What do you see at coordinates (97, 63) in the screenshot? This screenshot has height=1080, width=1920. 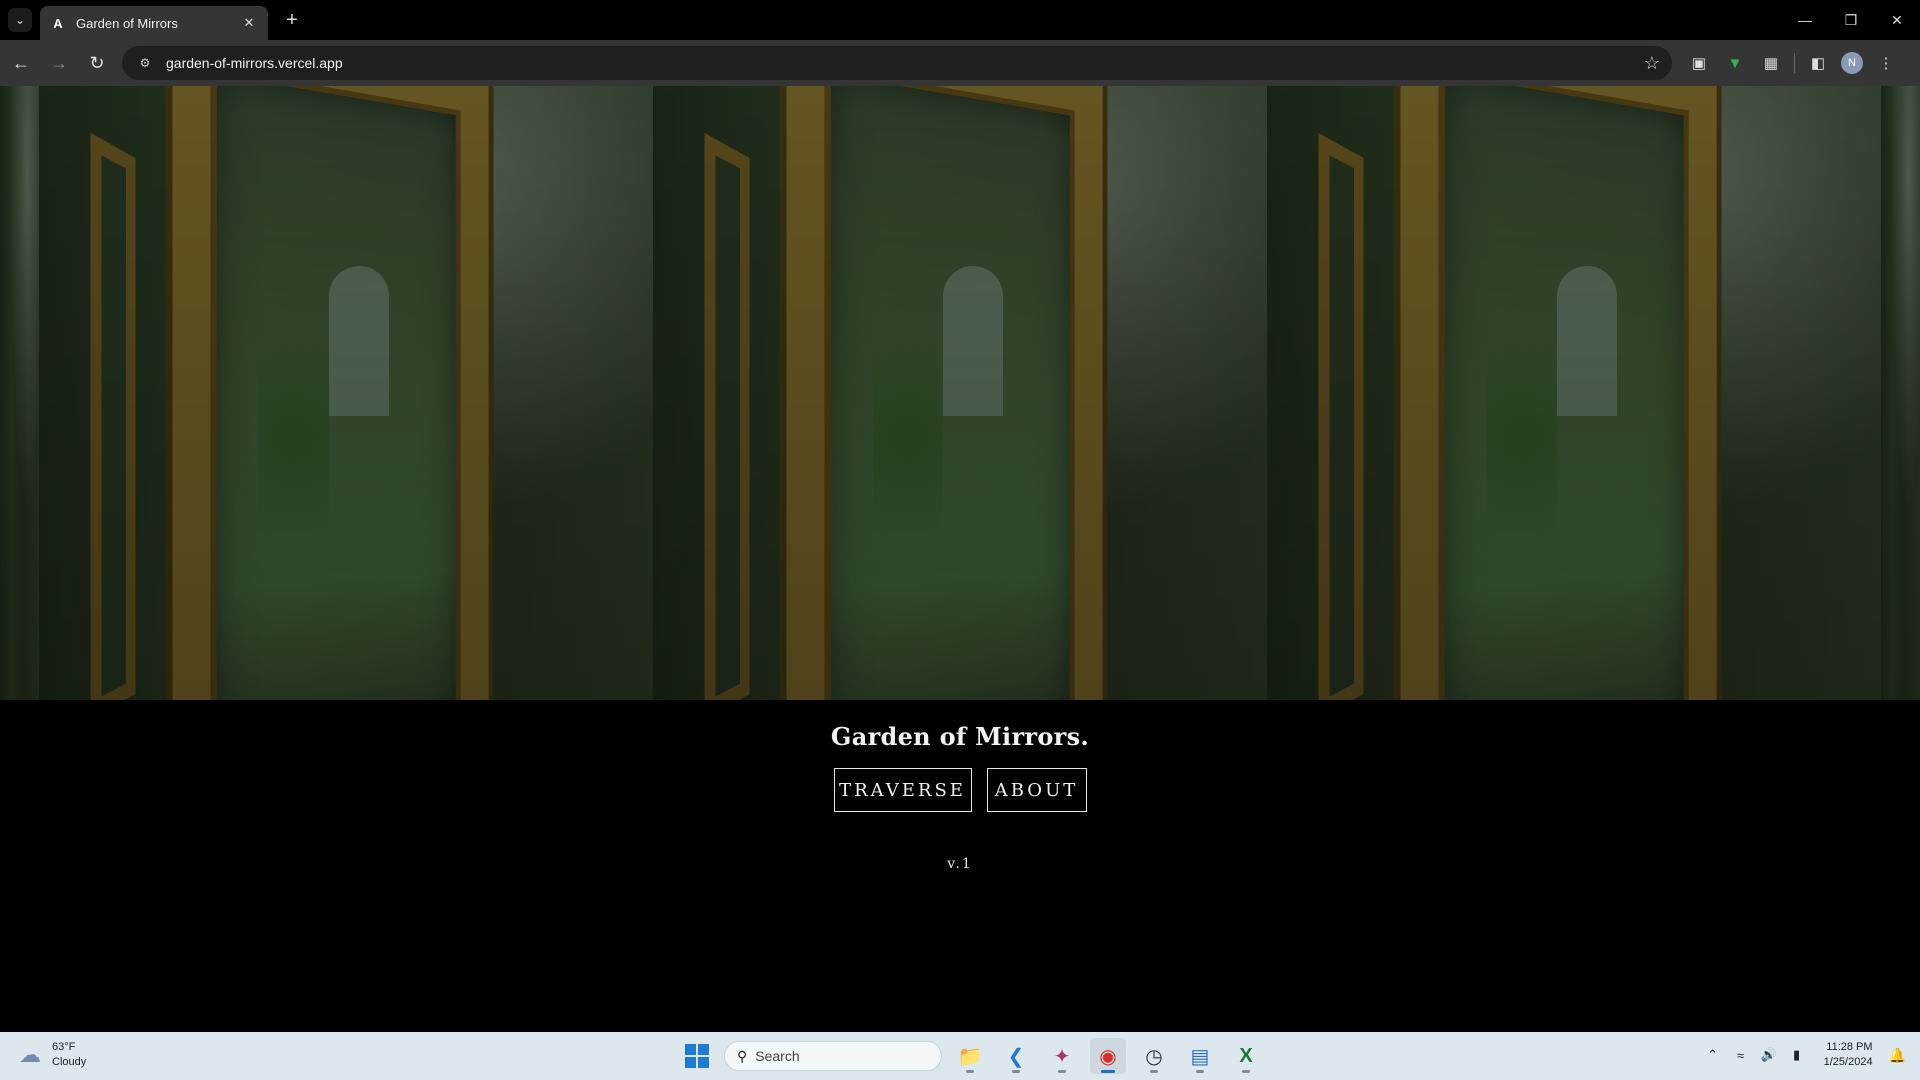 I see `reload-icon: ↻` at bounding box center [97, 63].